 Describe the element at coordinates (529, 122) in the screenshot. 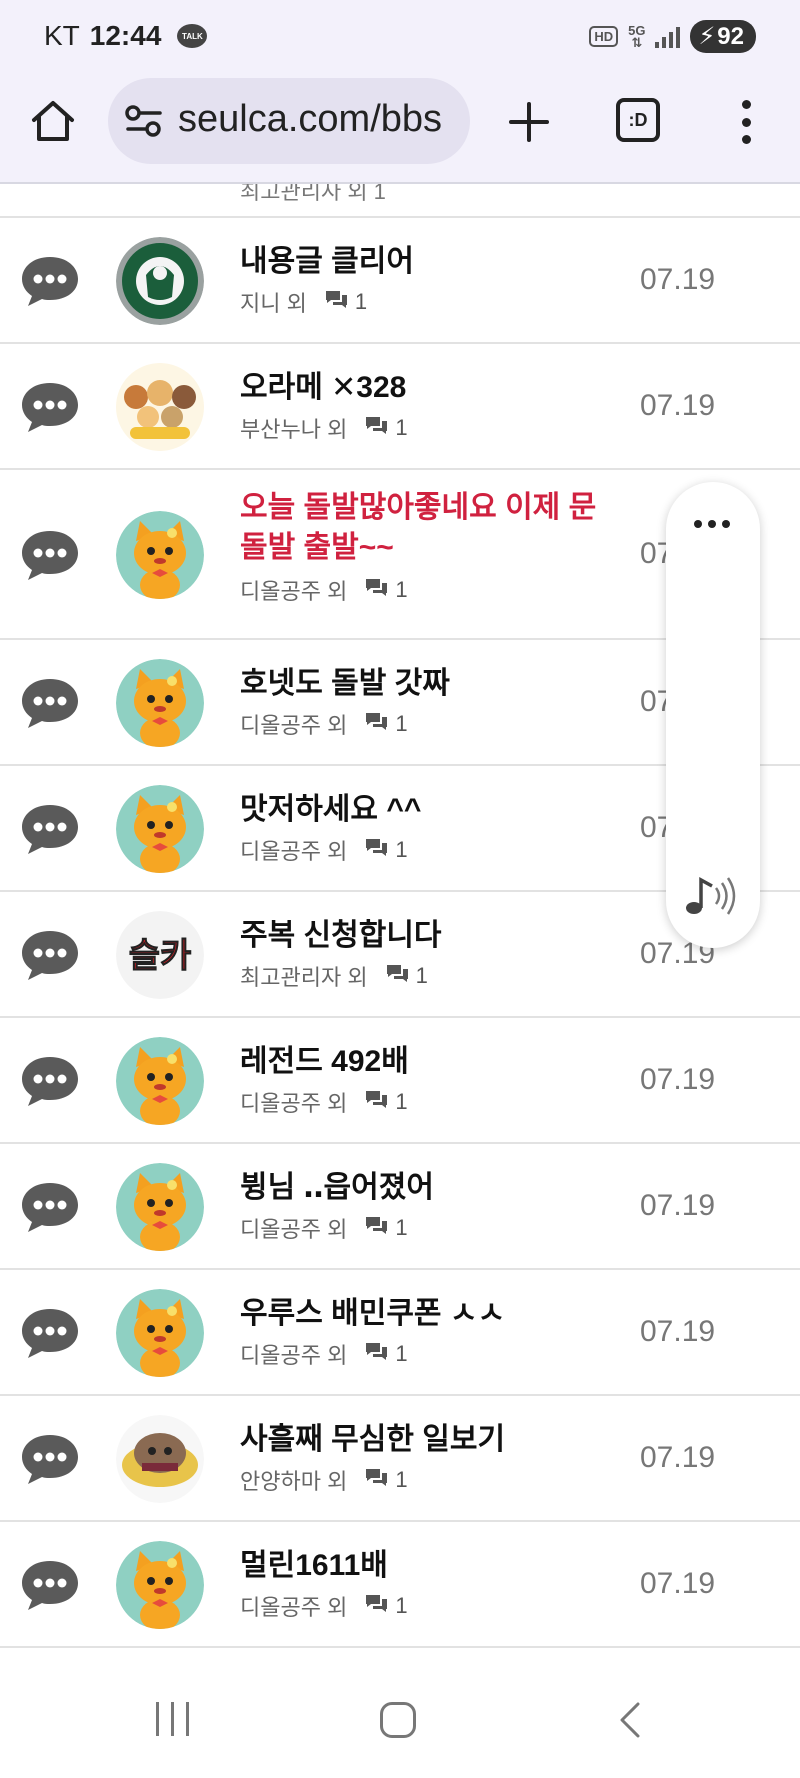

I see `new-tab-button` at that location.